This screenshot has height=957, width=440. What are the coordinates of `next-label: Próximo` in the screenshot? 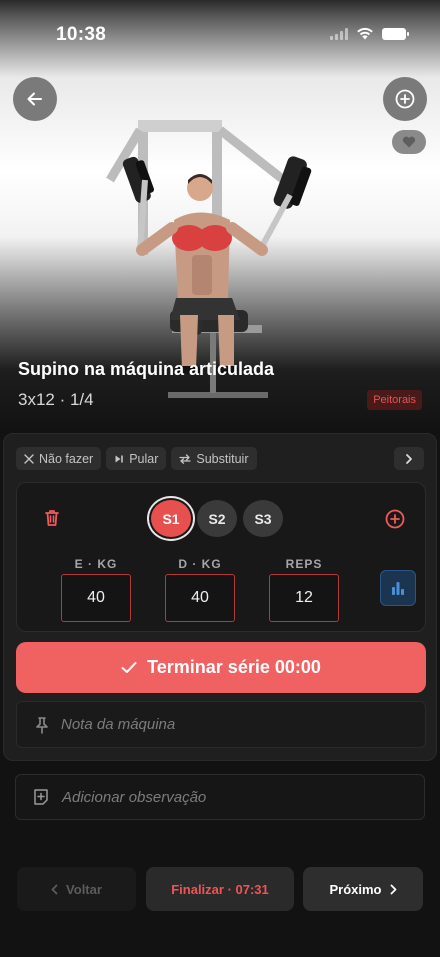 It's located at (355, 889).